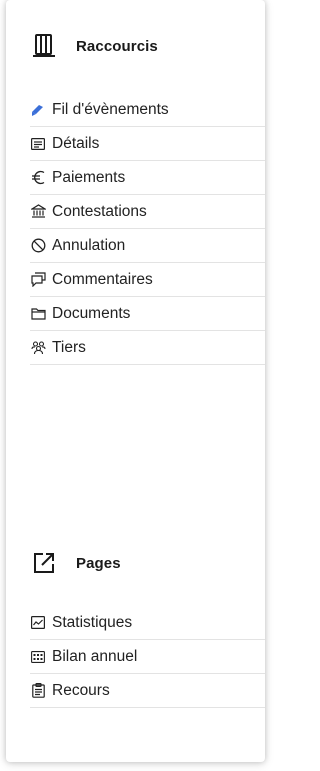 Image resolution: width=320 pixels, height=771 pixels. What do you see at coordinates (147, 246) in the screenshot?
I see `shortcut-cancellation: Annulation` at bounding box center [147, 246].